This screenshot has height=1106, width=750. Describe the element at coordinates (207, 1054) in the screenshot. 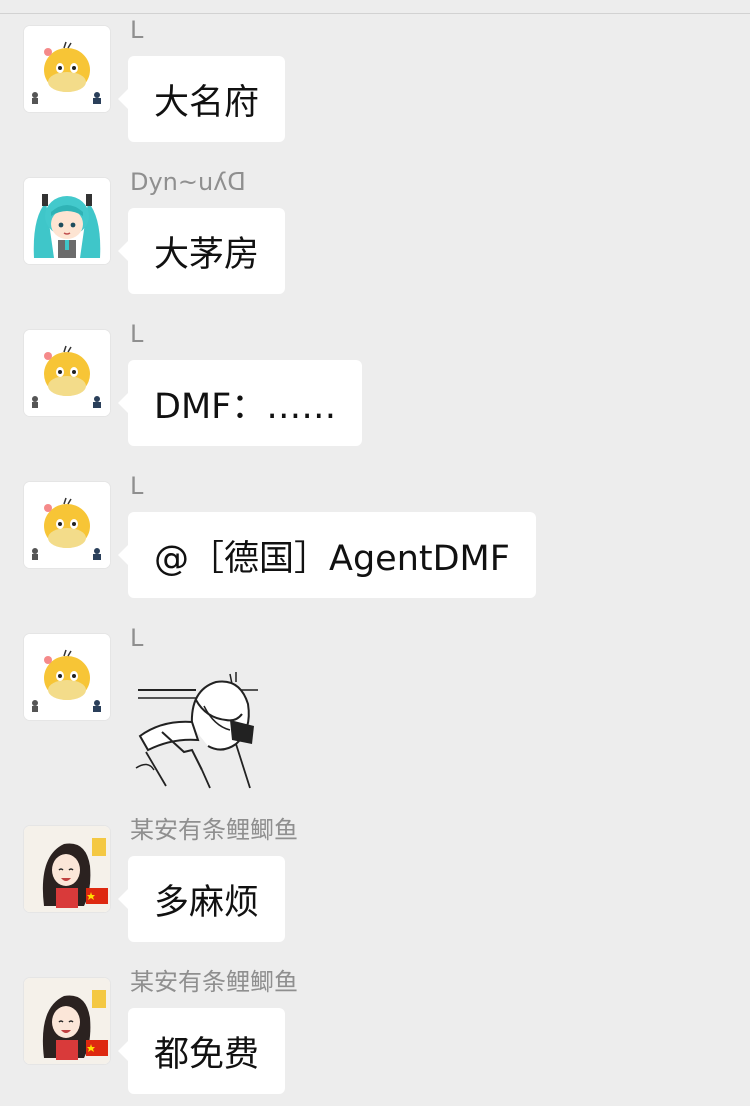

I see `message-text: 都免费` at that location.